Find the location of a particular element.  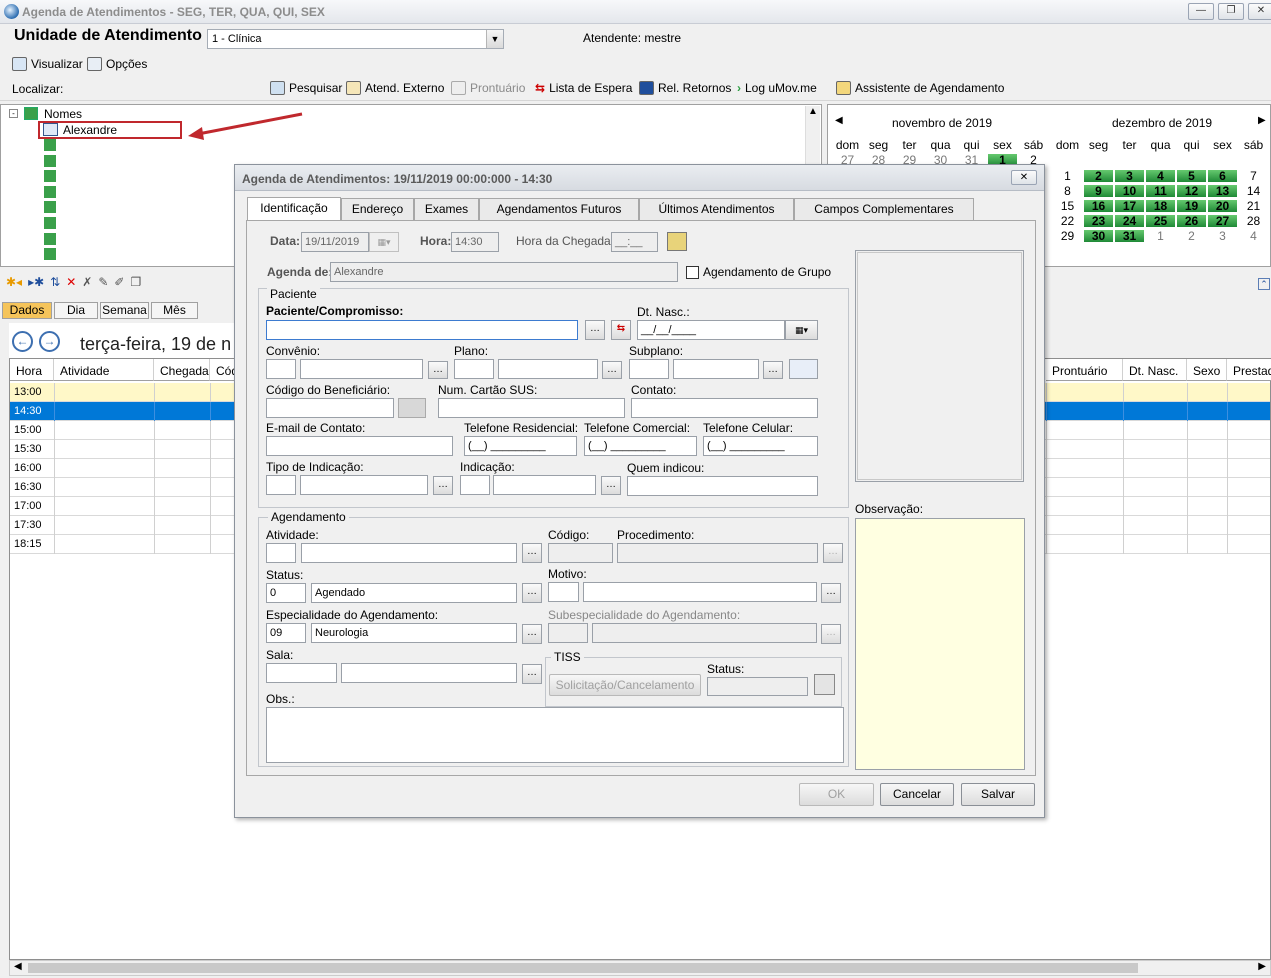

collapse-icon: - is located at coordinates (13, 113).